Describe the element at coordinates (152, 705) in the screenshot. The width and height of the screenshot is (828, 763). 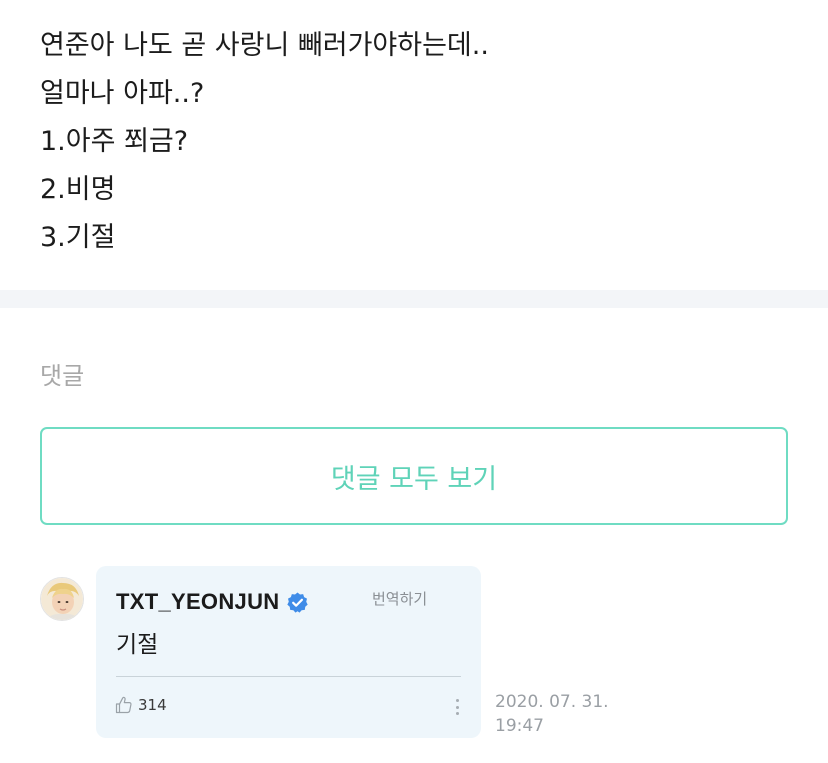
I see `like-count: 314` at that location.